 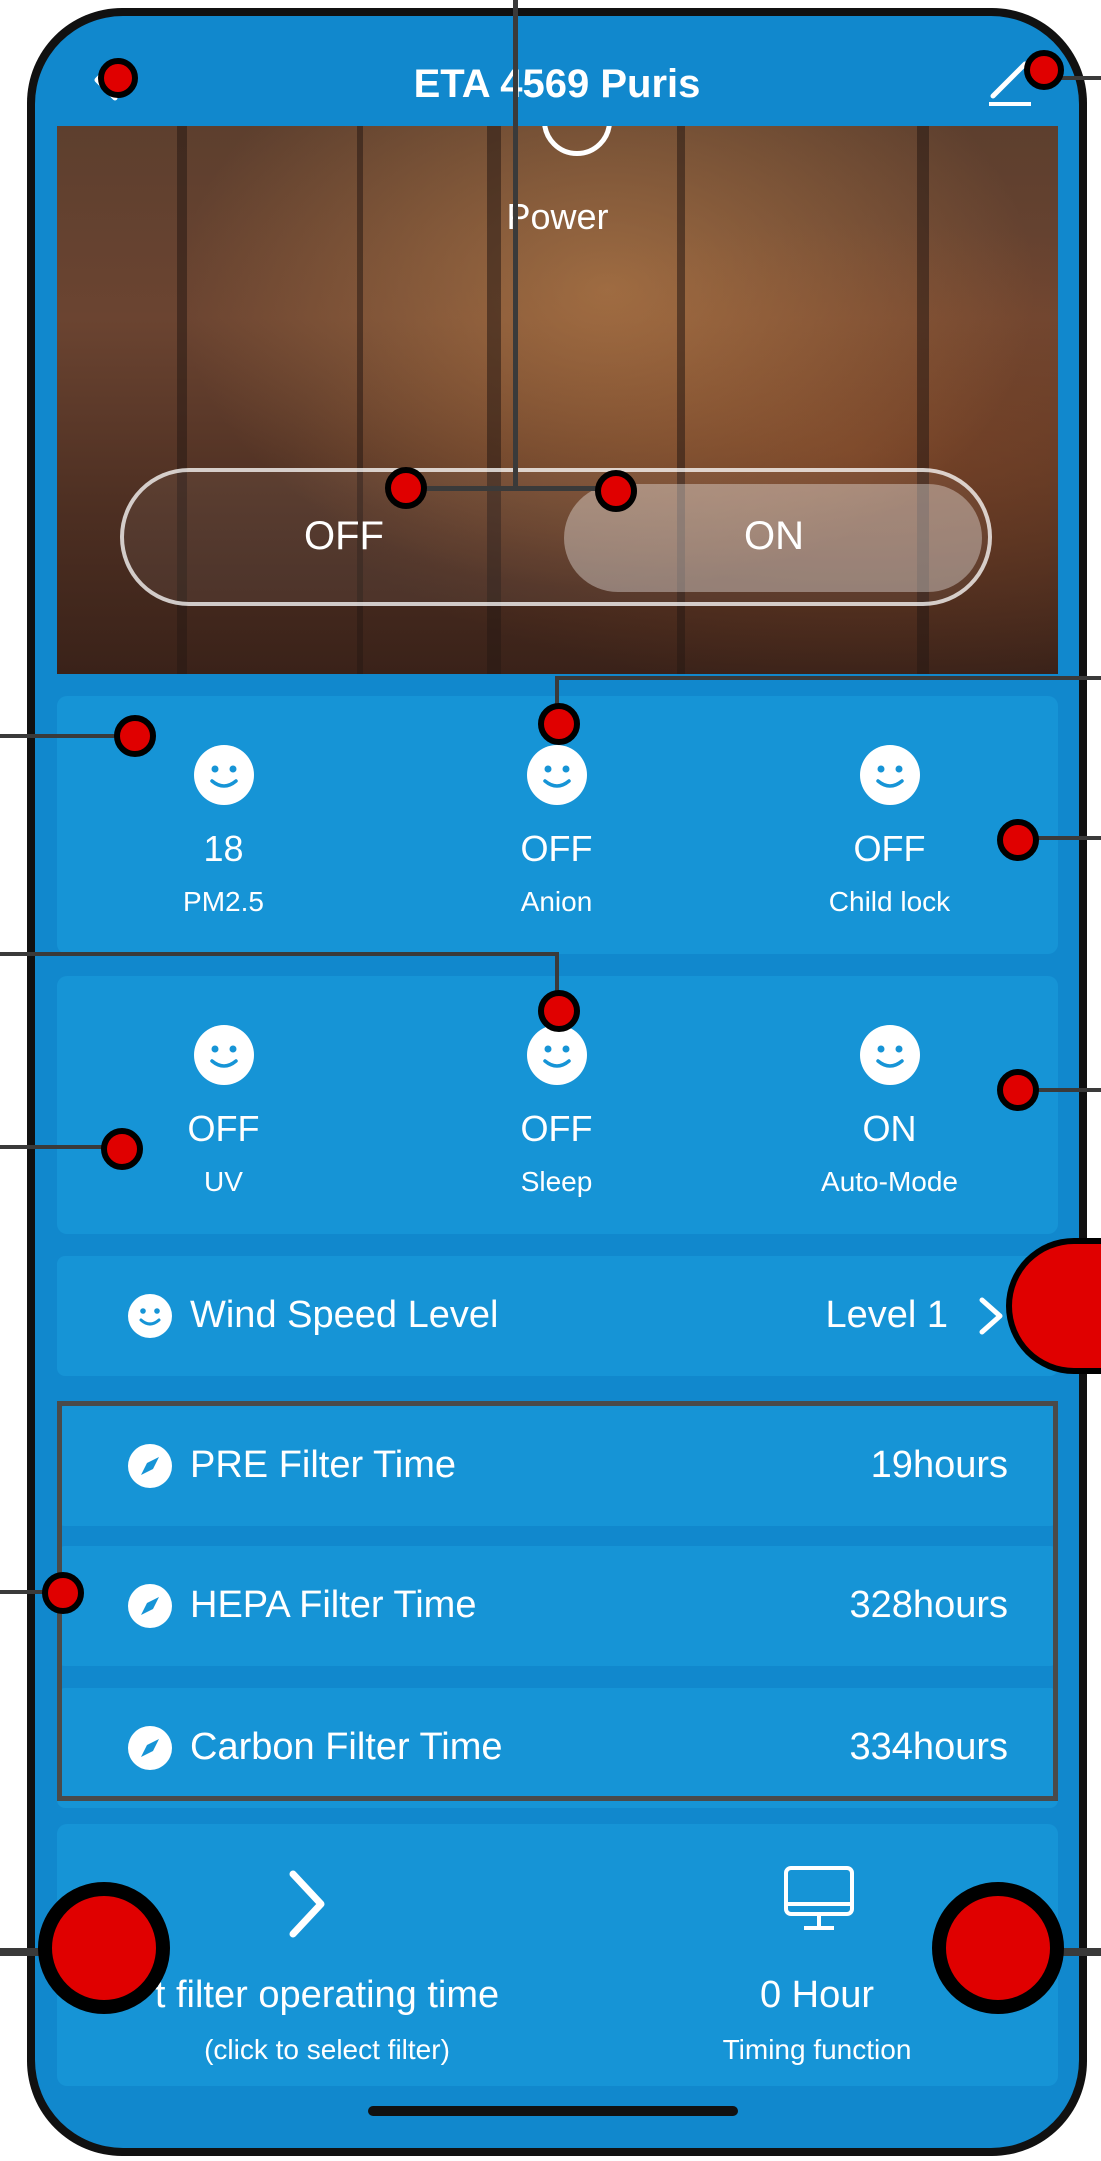 What do you see at coordinates (889, 1181) in the screenshot?
I see `auto-mode-label: Auto-Mode` at bounding box center [889, 1181].